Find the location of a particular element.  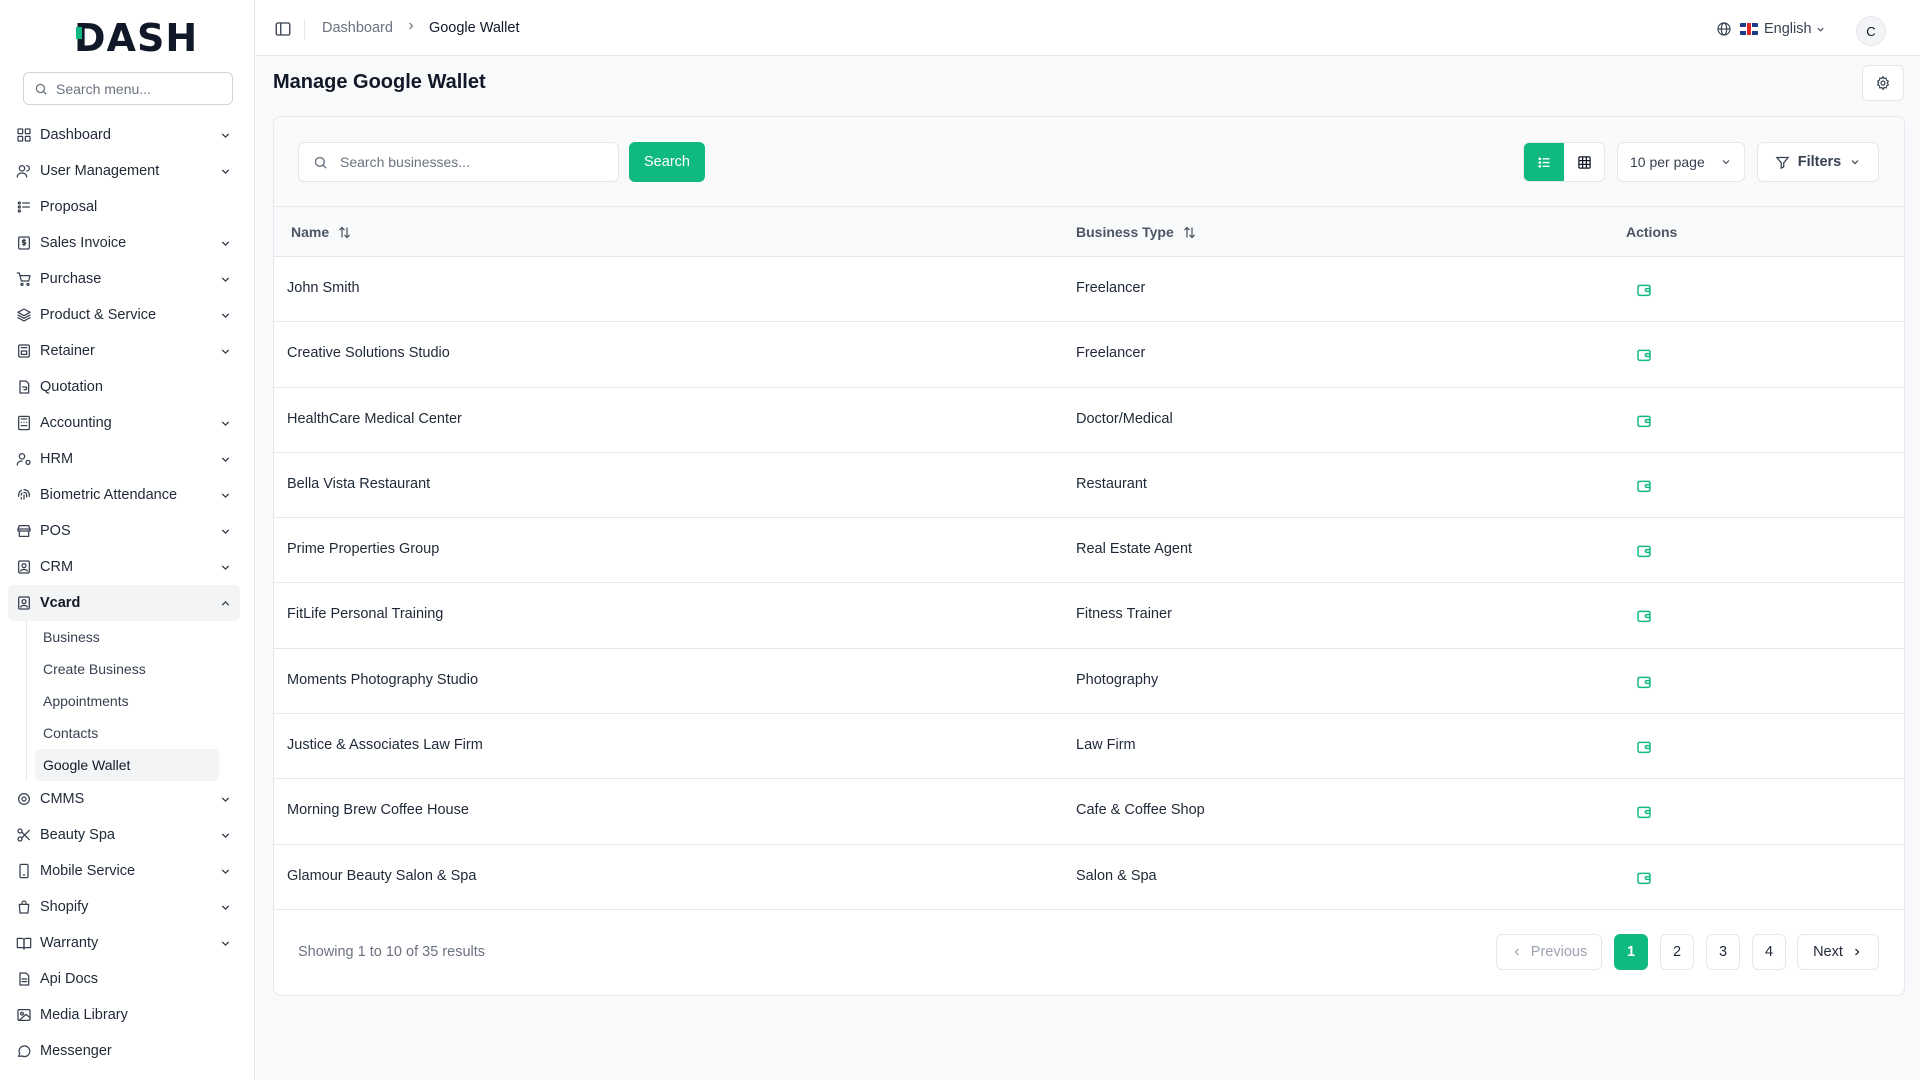

business-type: Real Estate Agent is located at coordinates (1134, 549).